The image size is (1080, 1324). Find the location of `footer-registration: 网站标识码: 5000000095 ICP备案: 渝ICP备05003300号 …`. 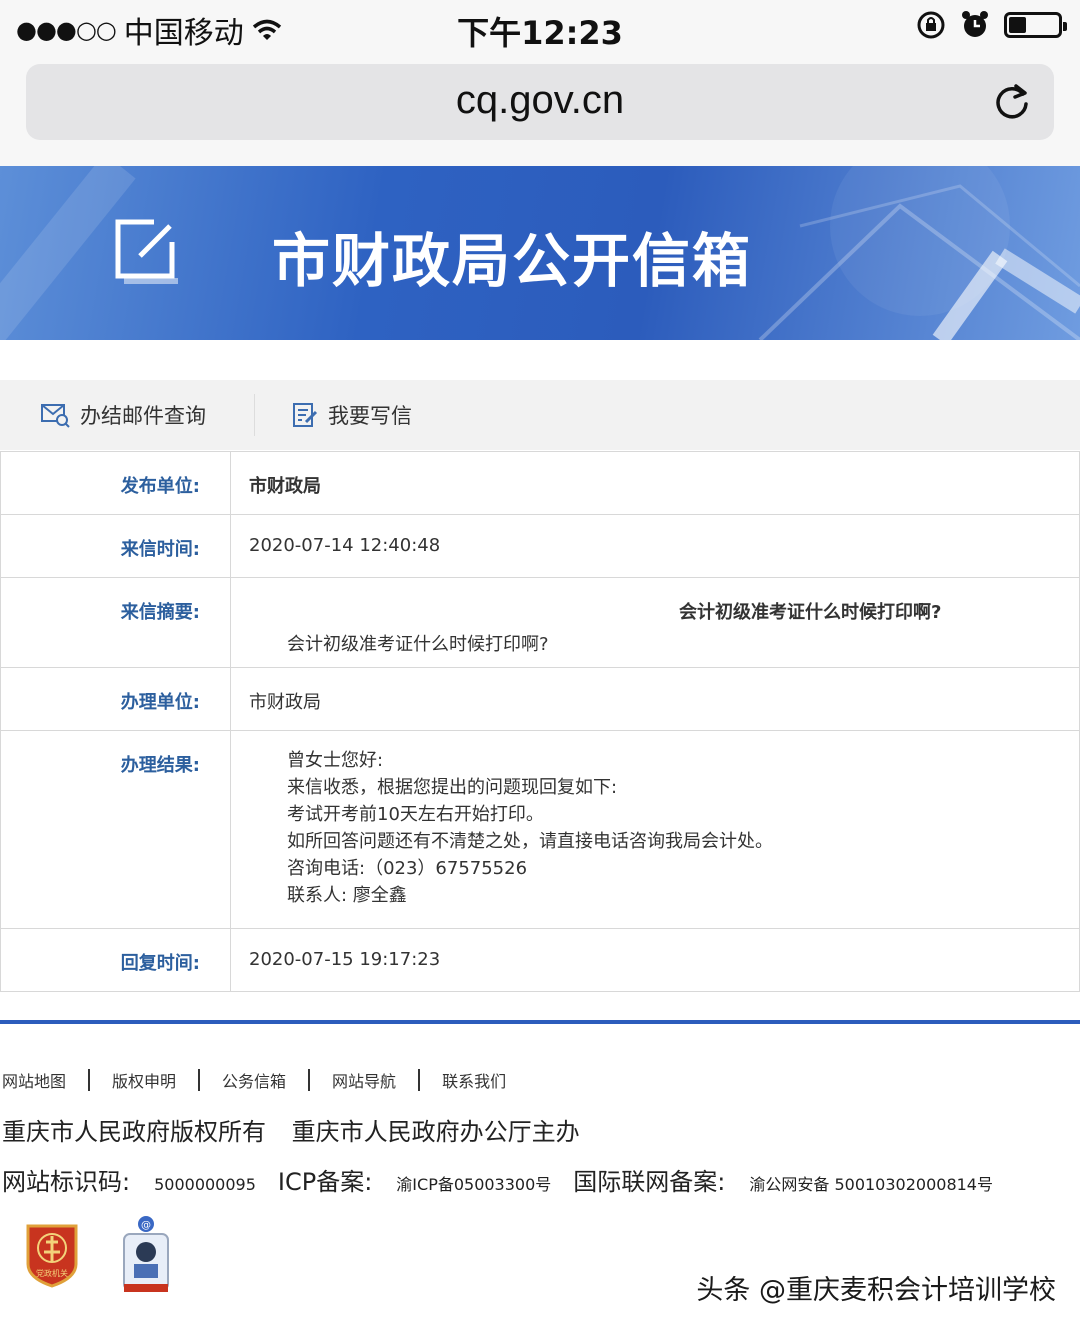

footer-registration: 网站标识码: 5000000095 ICP备案: 渝ICP备05003300号 … is located at coordinates (508, 1179).